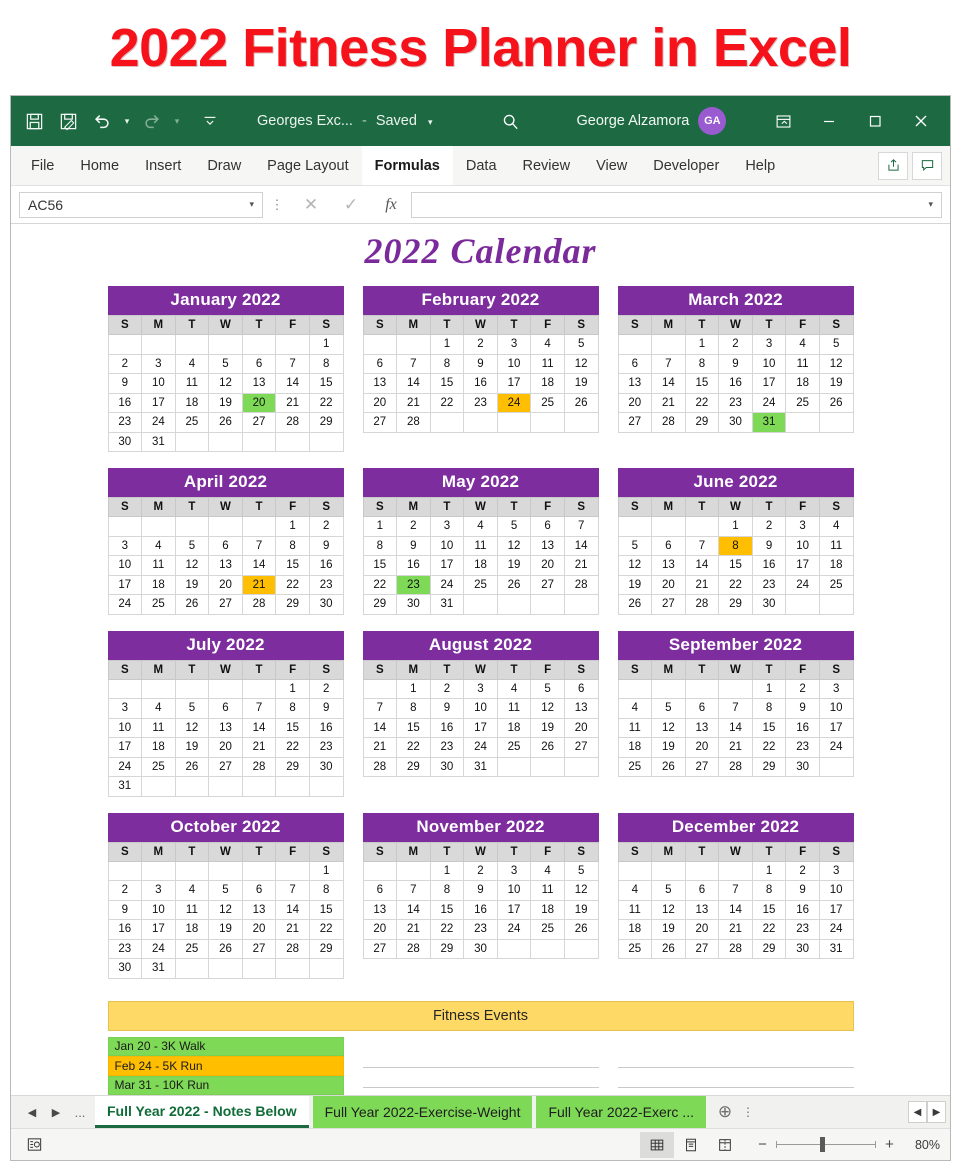  I want to click on calendar-day-cell: 15, so click(292, 565).